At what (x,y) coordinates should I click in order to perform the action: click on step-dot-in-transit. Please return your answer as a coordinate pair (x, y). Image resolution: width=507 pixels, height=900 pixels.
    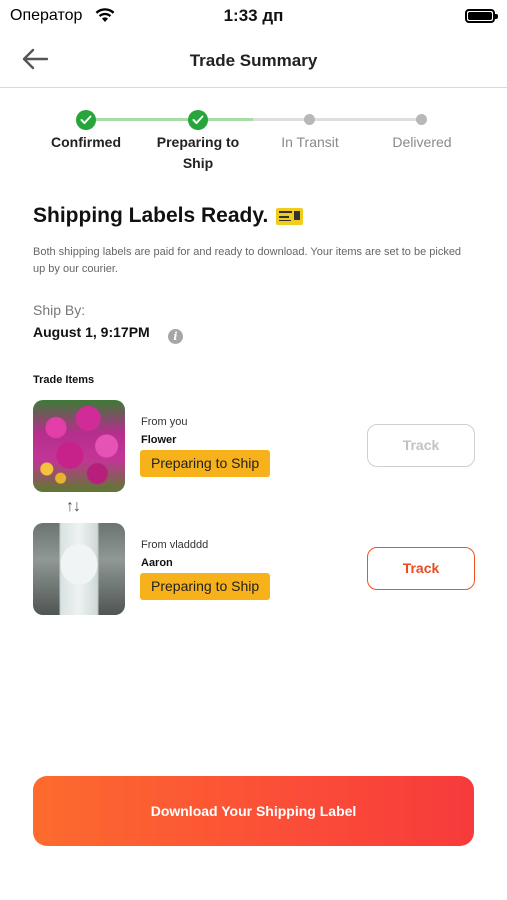
    Looking at the image, I should click on (309, 119).